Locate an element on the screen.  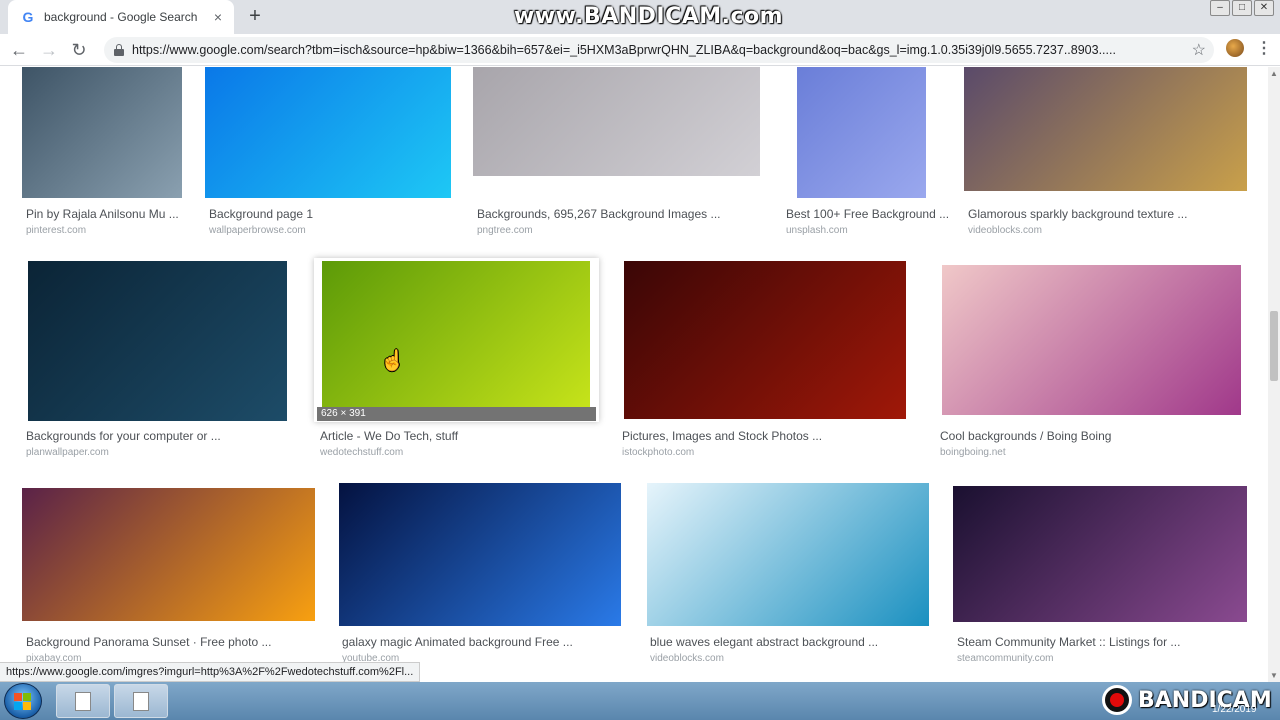
bandicam-watermark: www.BANDICAM.com is located at coordinates (649, 16).